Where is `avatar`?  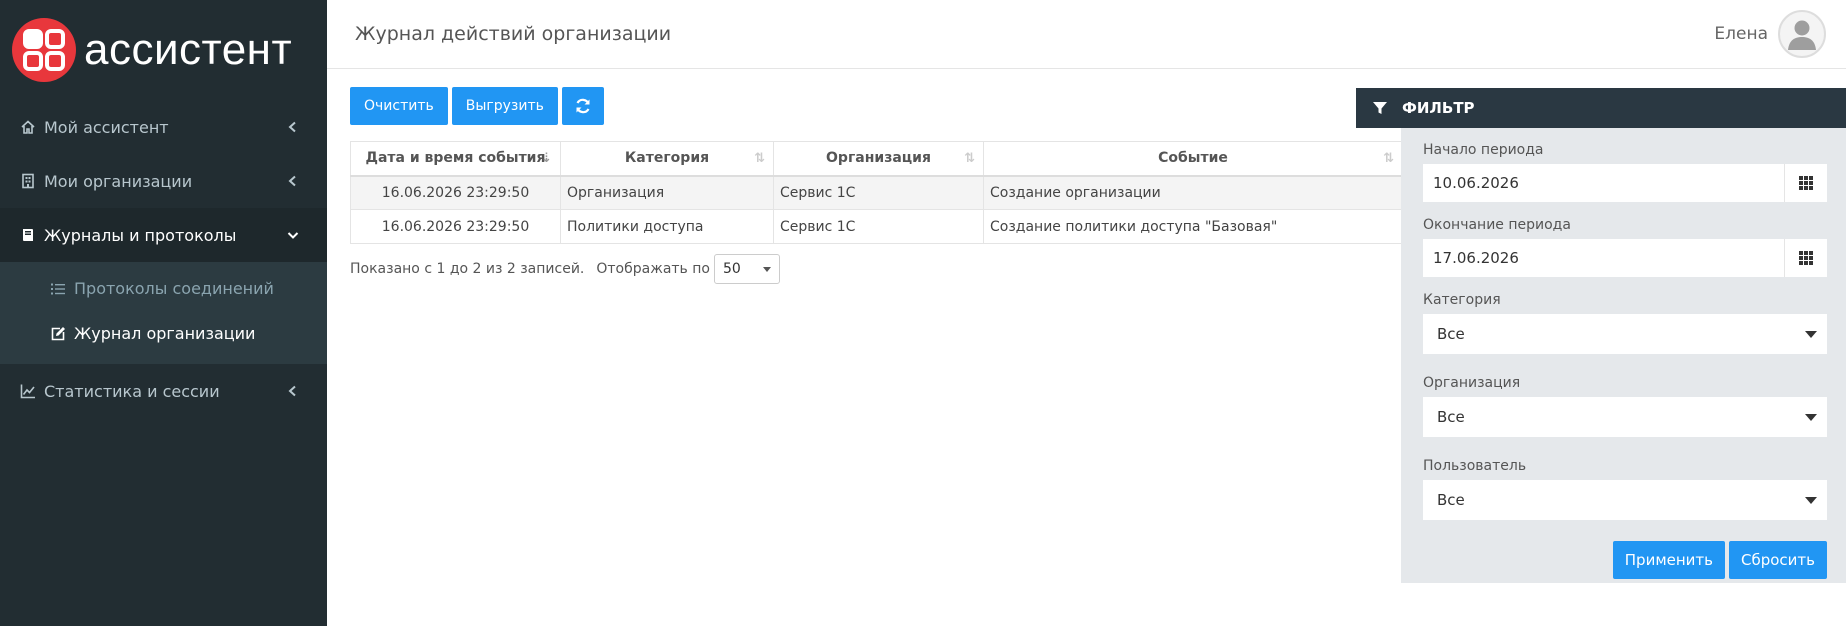 avatar is located at coordinates (1802, 34).